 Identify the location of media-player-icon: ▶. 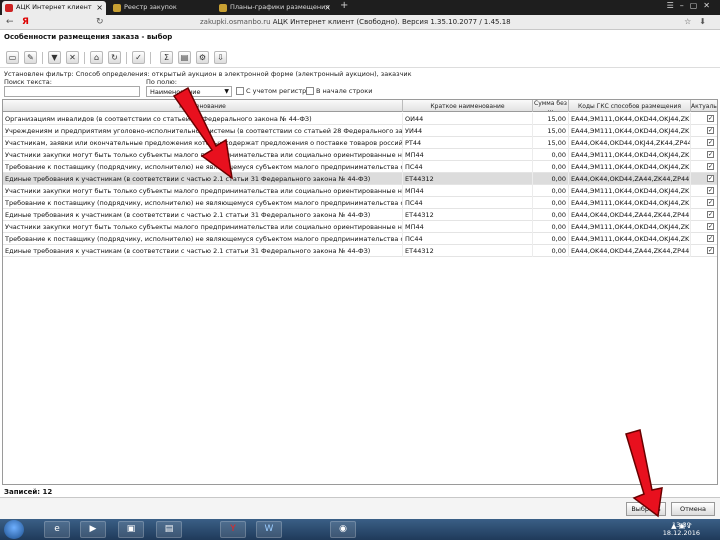
(93, 529).